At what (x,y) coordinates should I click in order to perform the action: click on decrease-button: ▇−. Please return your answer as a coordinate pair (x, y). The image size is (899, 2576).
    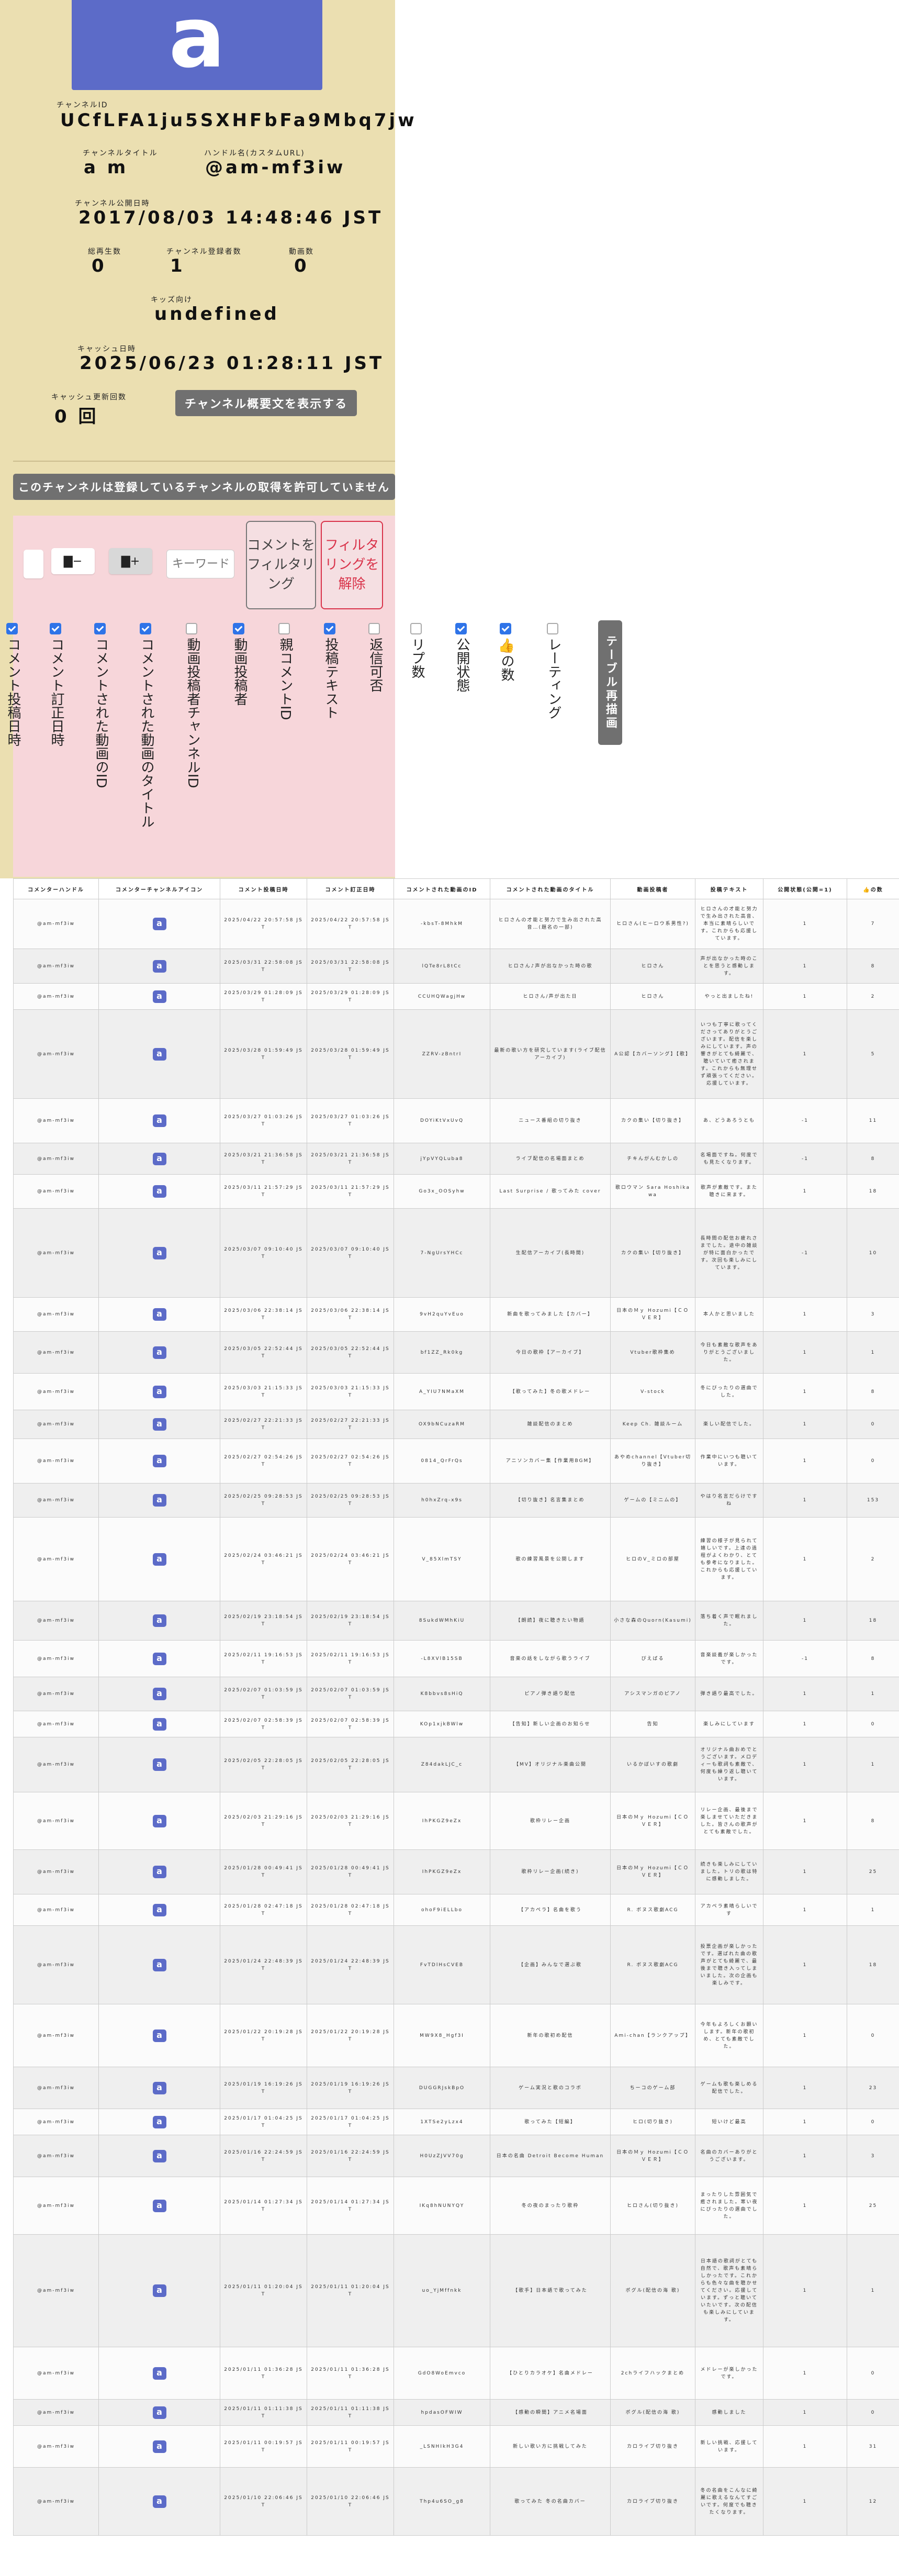
    Looking at the image, I should click on (73, 561).